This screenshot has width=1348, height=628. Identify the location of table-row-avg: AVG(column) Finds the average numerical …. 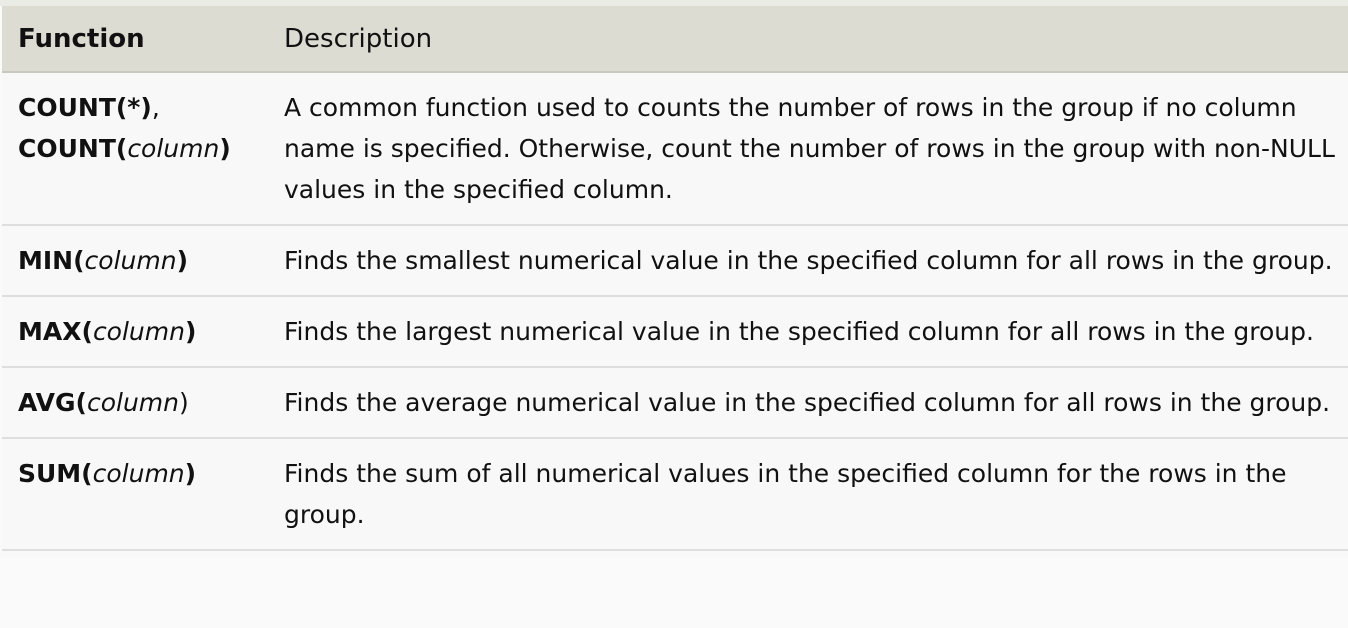
(675, 402).